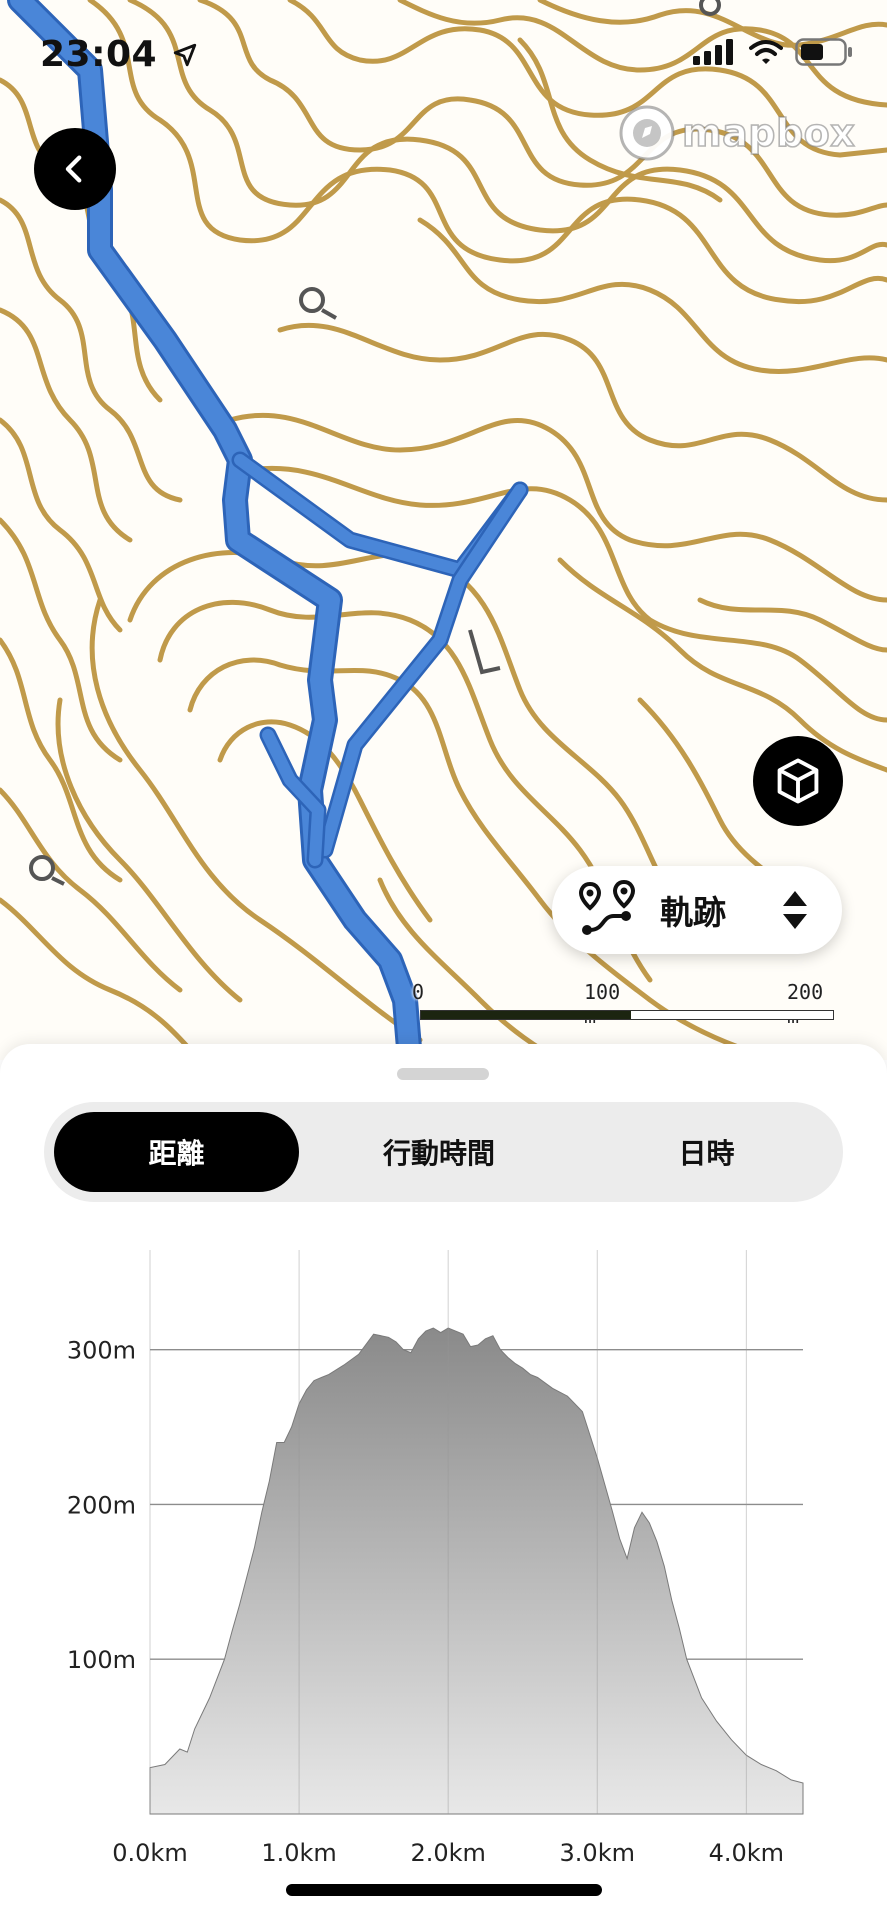 This screenshot has height=1920, width=887. Describe the element at coordinates (647, 133) in the screenshot. I see `mapbox-logo-icon` at that location.